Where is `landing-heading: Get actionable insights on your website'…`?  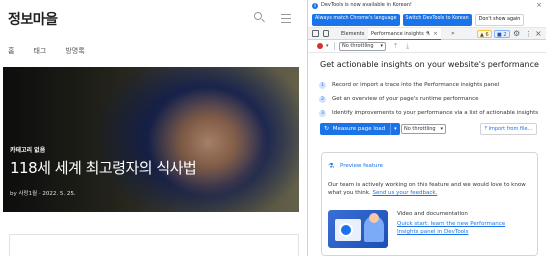
landing-heading: Get actionable insights on your website'… is located at coordinates (429, 64).